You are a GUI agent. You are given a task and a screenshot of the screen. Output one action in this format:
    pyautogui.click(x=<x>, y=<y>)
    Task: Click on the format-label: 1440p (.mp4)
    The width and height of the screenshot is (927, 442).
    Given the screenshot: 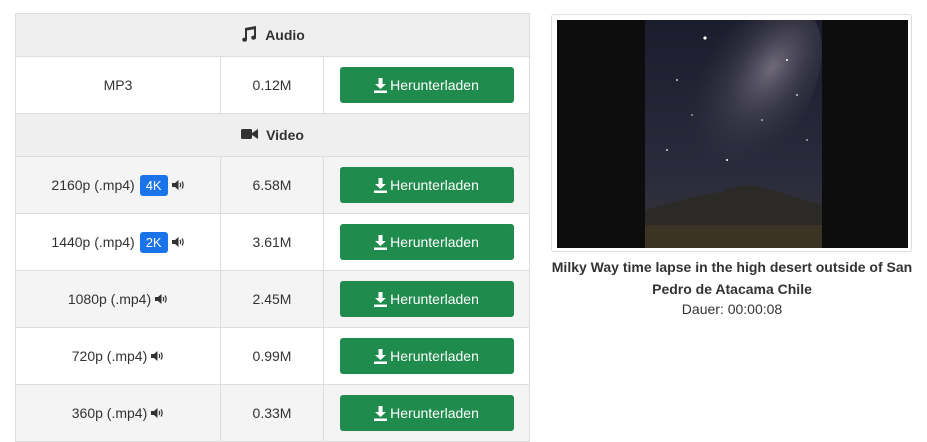 What is the action you would take?
    pyautogui.click(x=93, y=242)
    